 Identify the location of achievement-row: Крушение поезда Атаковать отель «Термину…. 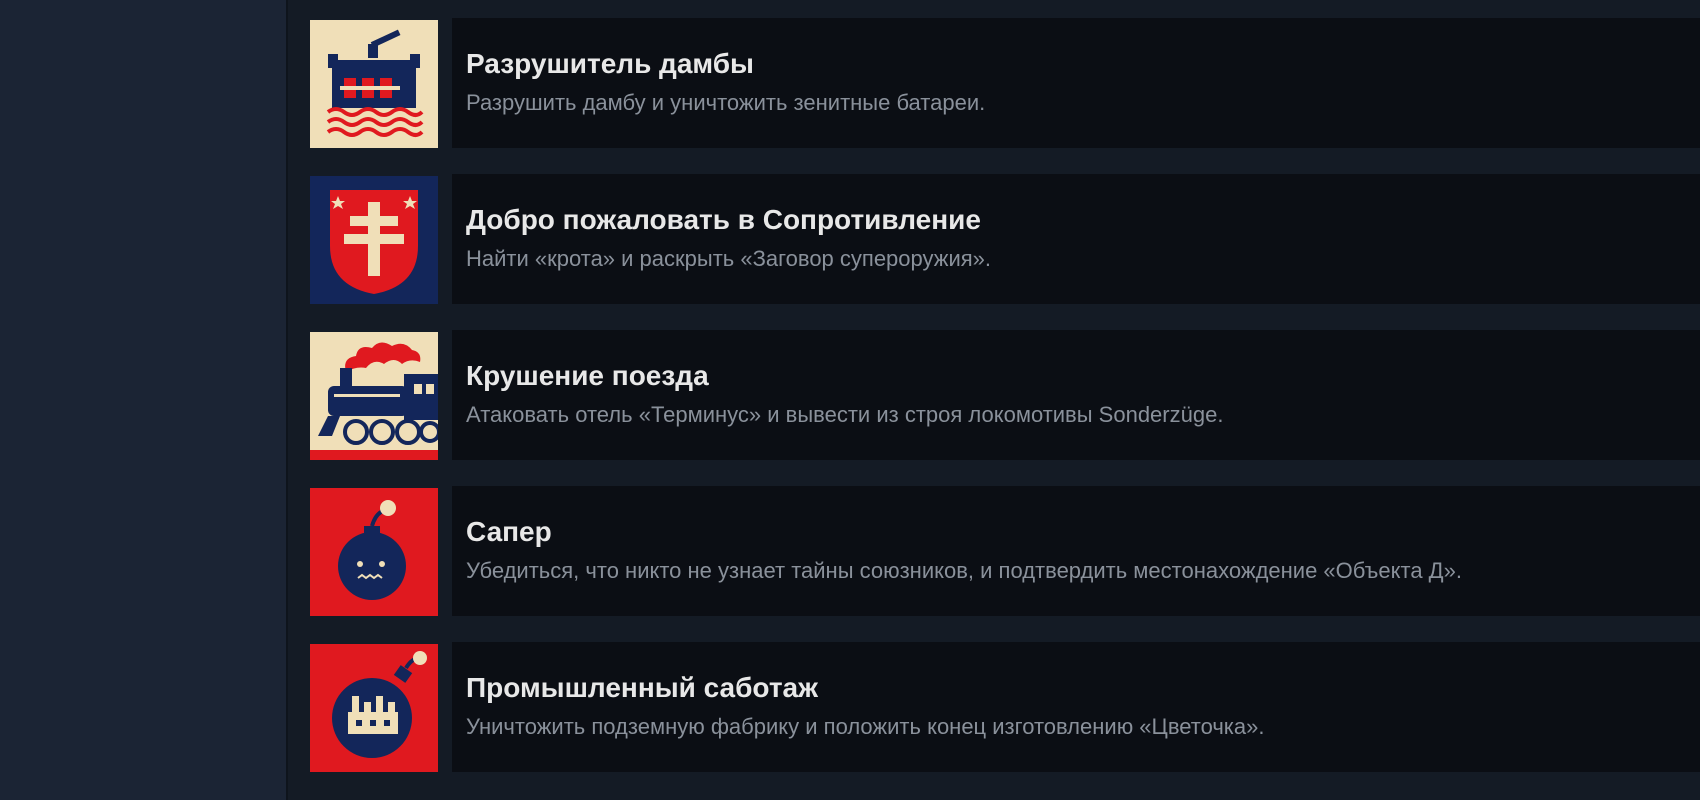
(1005, 395).